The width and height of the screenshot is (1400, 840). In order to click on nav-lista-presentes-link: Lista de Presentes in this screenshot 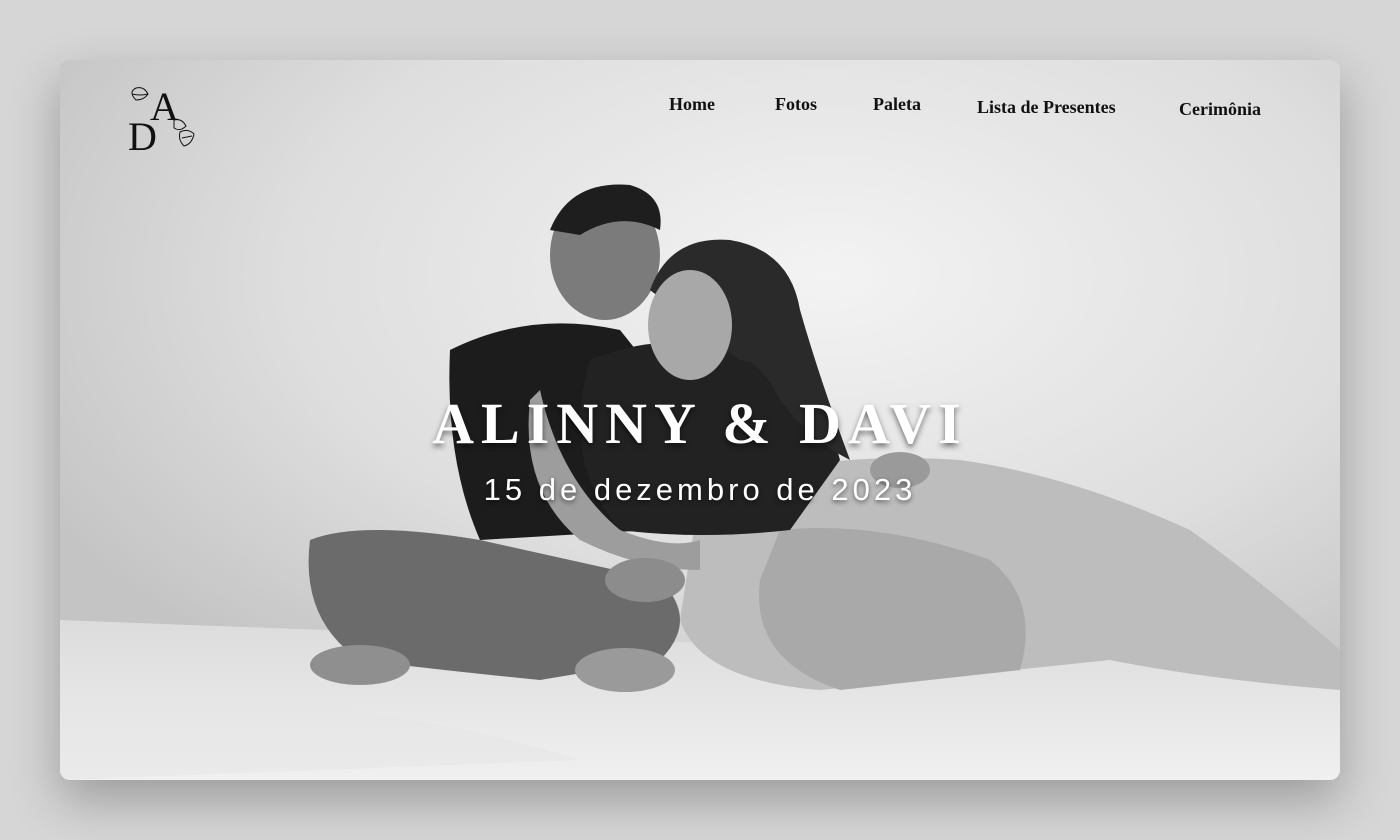, I will do `click(1046, 107)`.